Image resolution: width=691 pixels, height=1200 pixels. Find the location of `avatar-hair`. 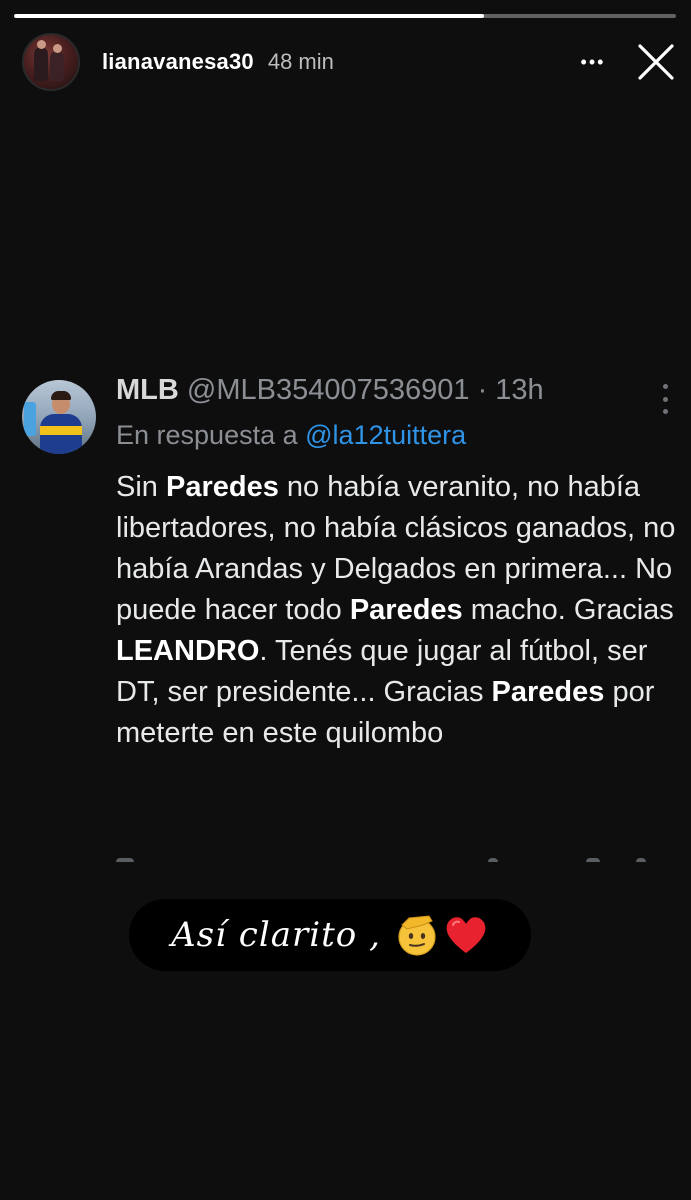

avatar-hair is located at coordinates (61, 395).